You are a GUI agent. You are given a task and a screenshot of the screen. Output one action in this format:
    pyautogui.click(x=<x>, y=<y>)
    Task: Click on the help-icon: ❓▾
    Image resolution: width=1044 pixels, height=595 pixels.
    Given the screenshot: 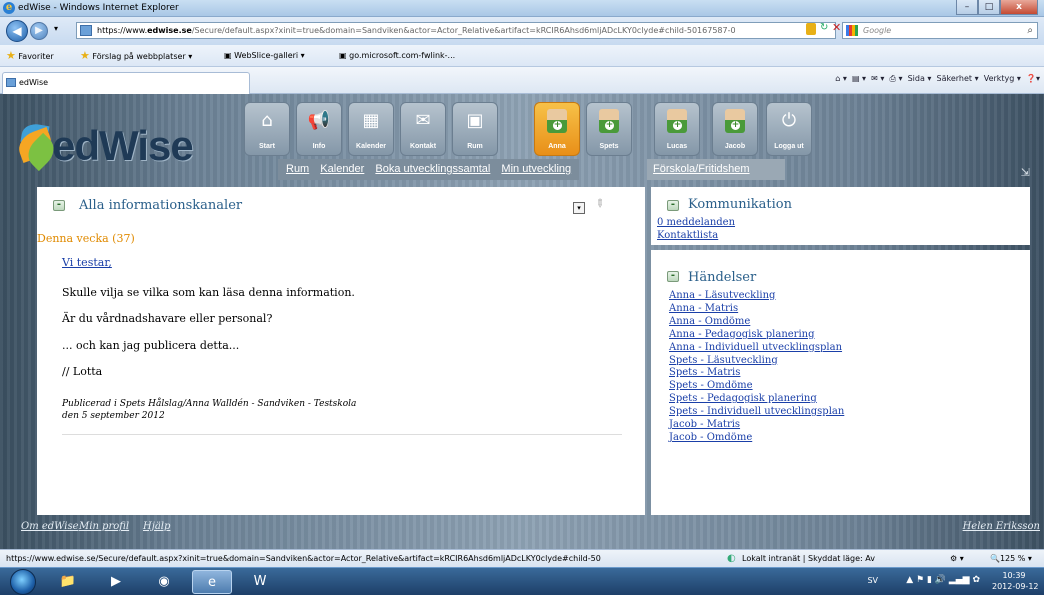 What is the action you would take?
    pyautogui.click(x=1033, y=78)
    